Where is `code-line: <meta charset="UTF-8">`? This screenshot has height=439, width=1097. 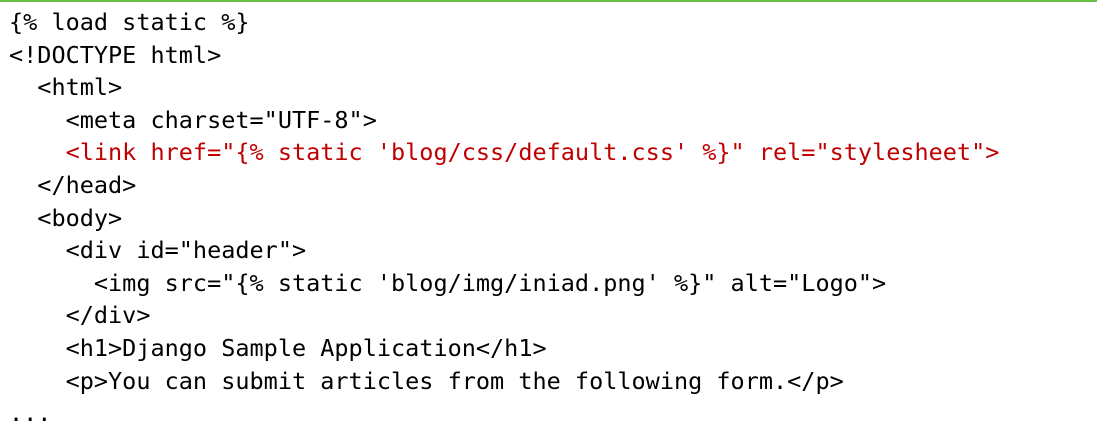
code-line: <meta charset="UTF-8"> is located at coordinates (193, 119).